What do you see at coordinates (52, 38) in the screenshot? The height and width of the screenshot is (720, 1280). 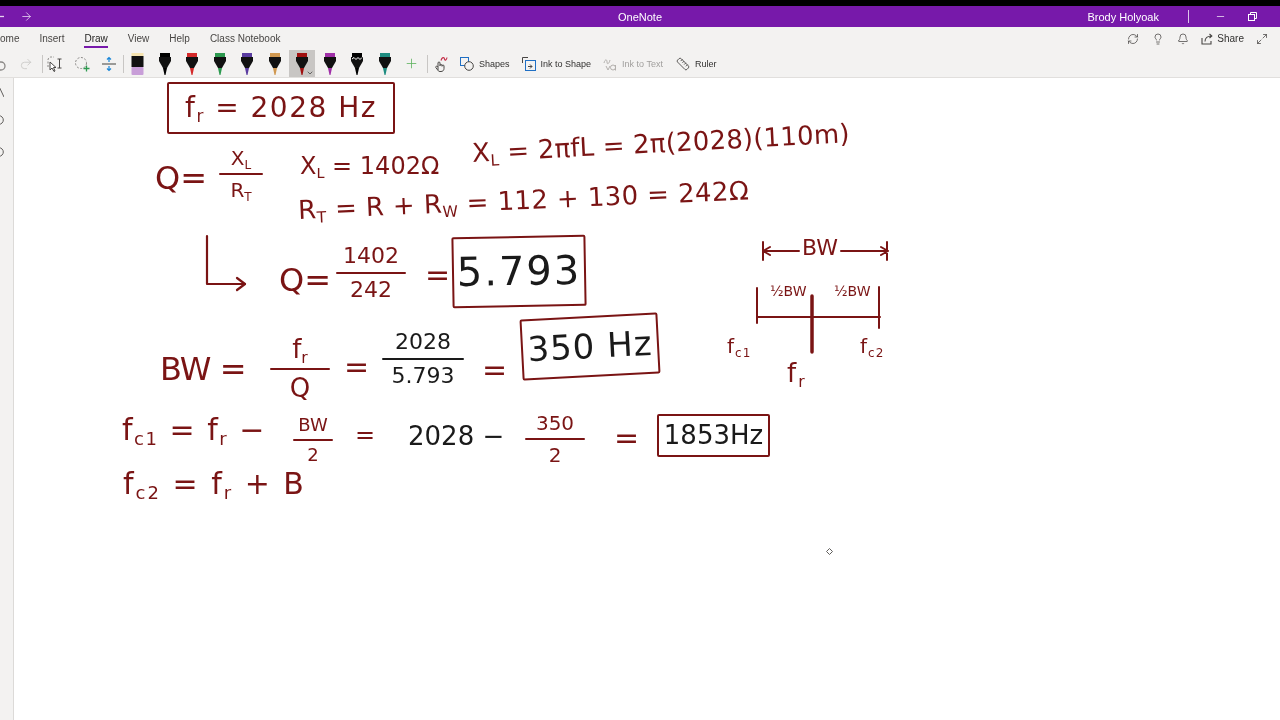 I see `ribbon-tab: Insert` at bounding box center [52, 38].